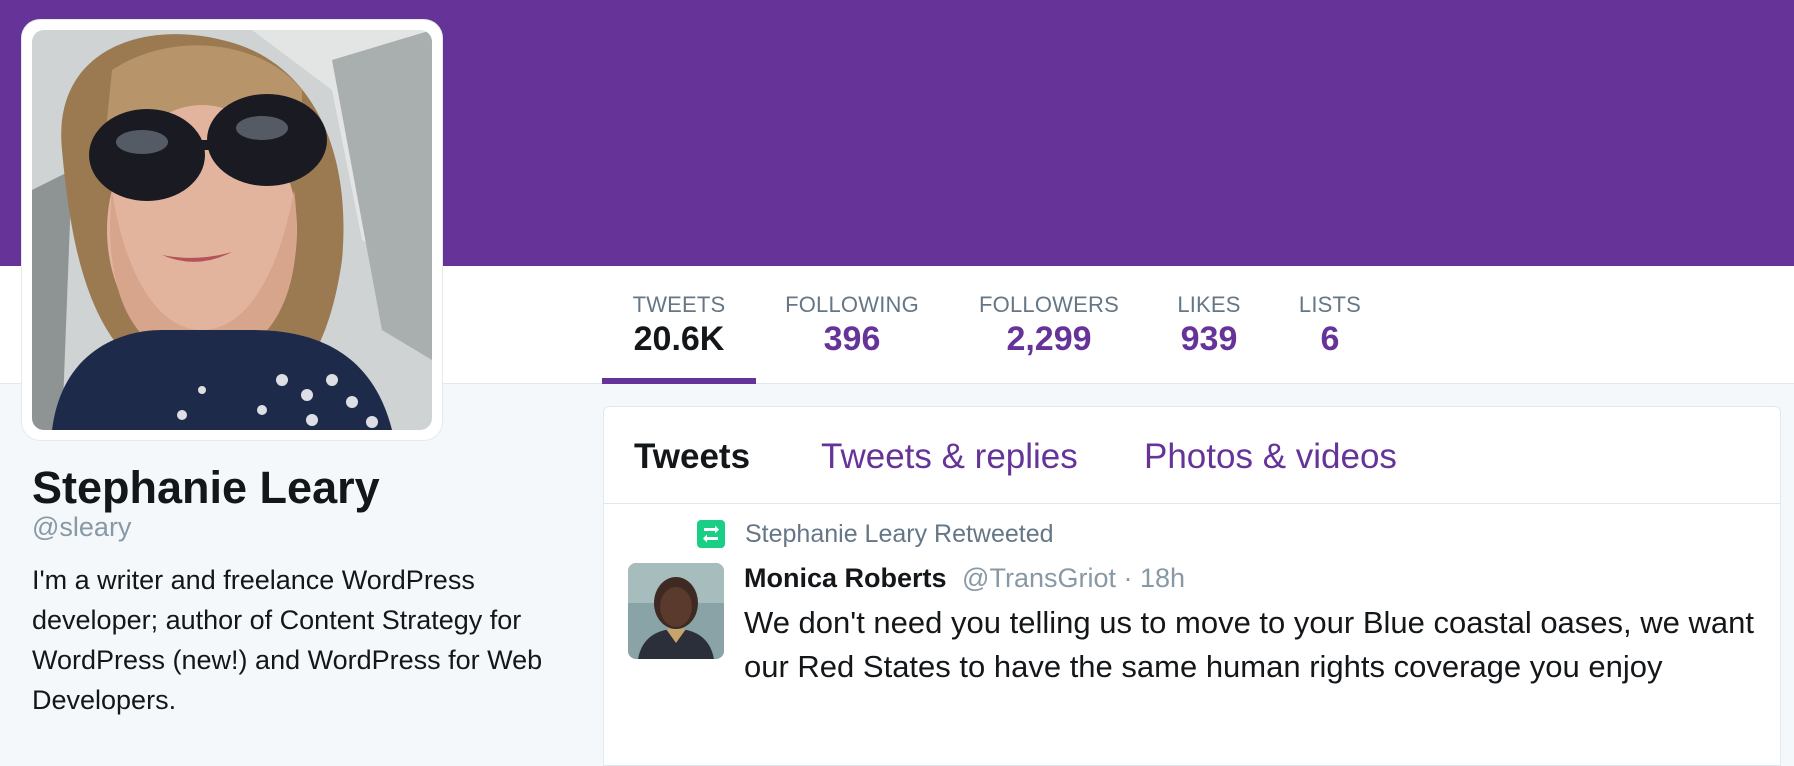  I want to click on tweet-header: Monica Roberts @TransGriot · 18h, so click(964, 578).